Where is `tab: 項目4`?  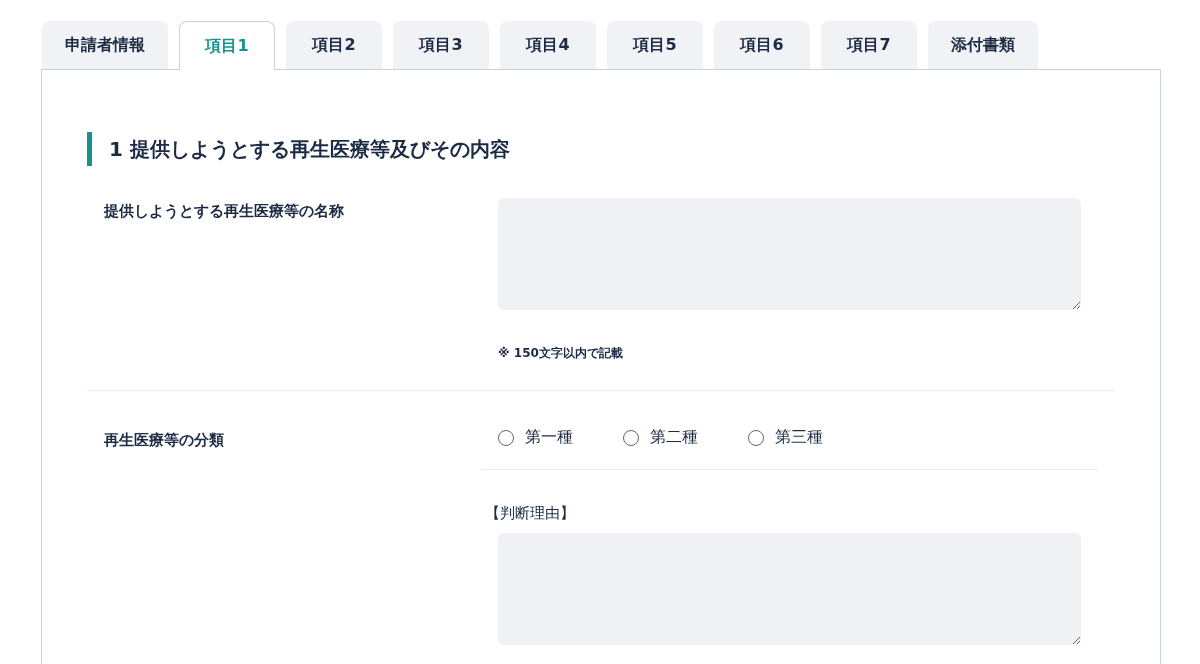
tab: 項目4 is located at coordinates (548, 45).